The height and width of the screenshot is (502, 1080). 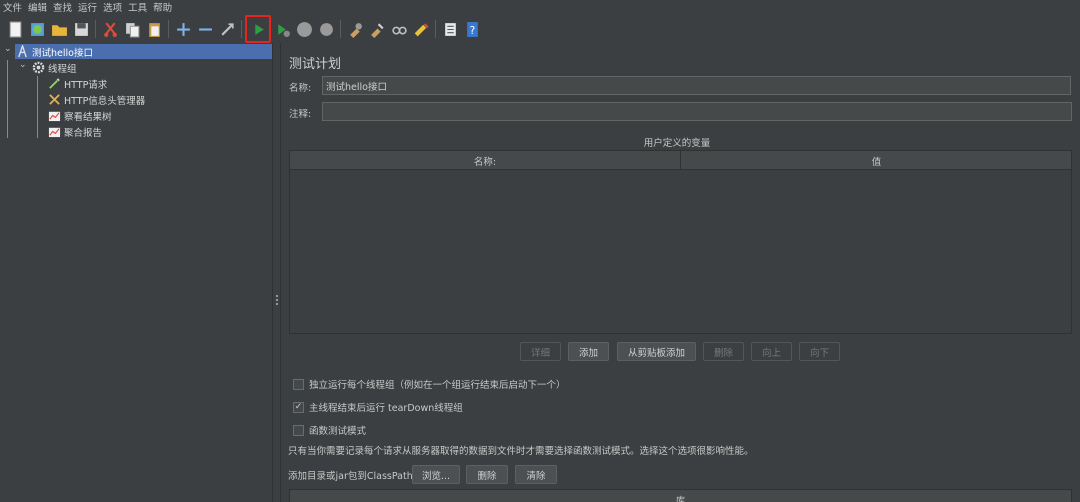 I want to click on cut-icon, so click(x=110, y=29).